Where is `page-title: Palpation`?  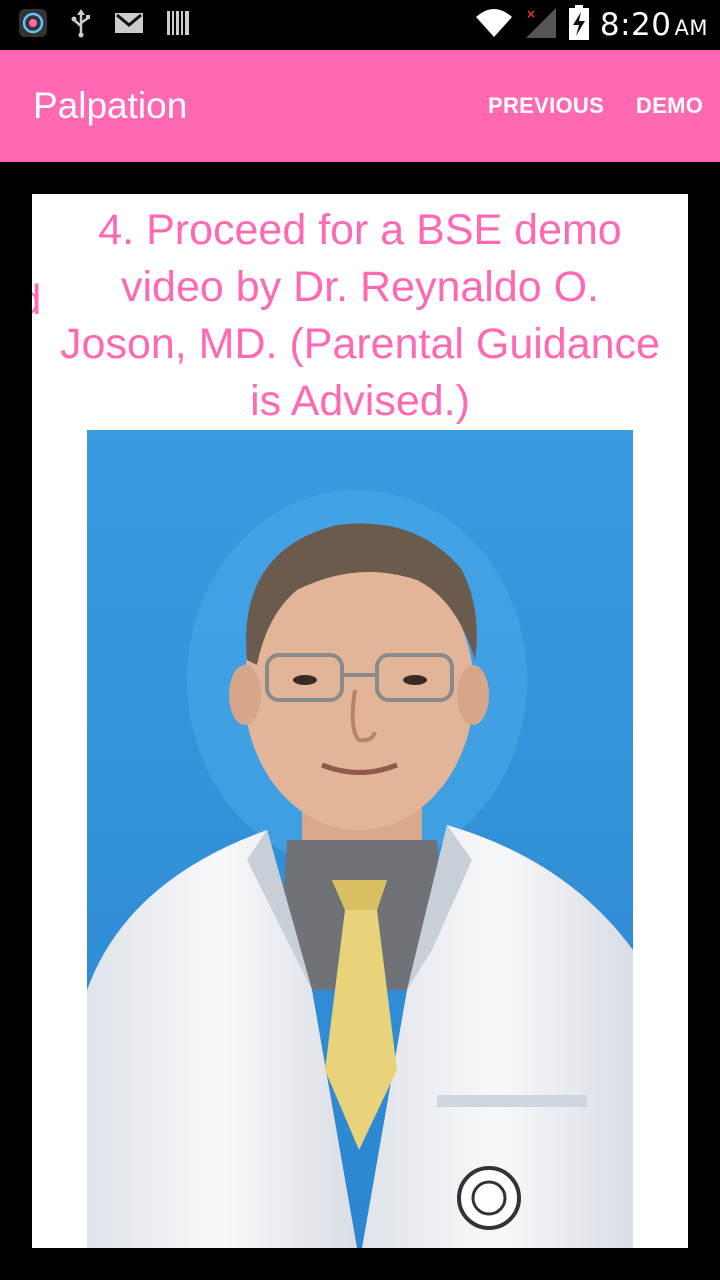
page-title: Palpation is located at coordinates (110, 105).